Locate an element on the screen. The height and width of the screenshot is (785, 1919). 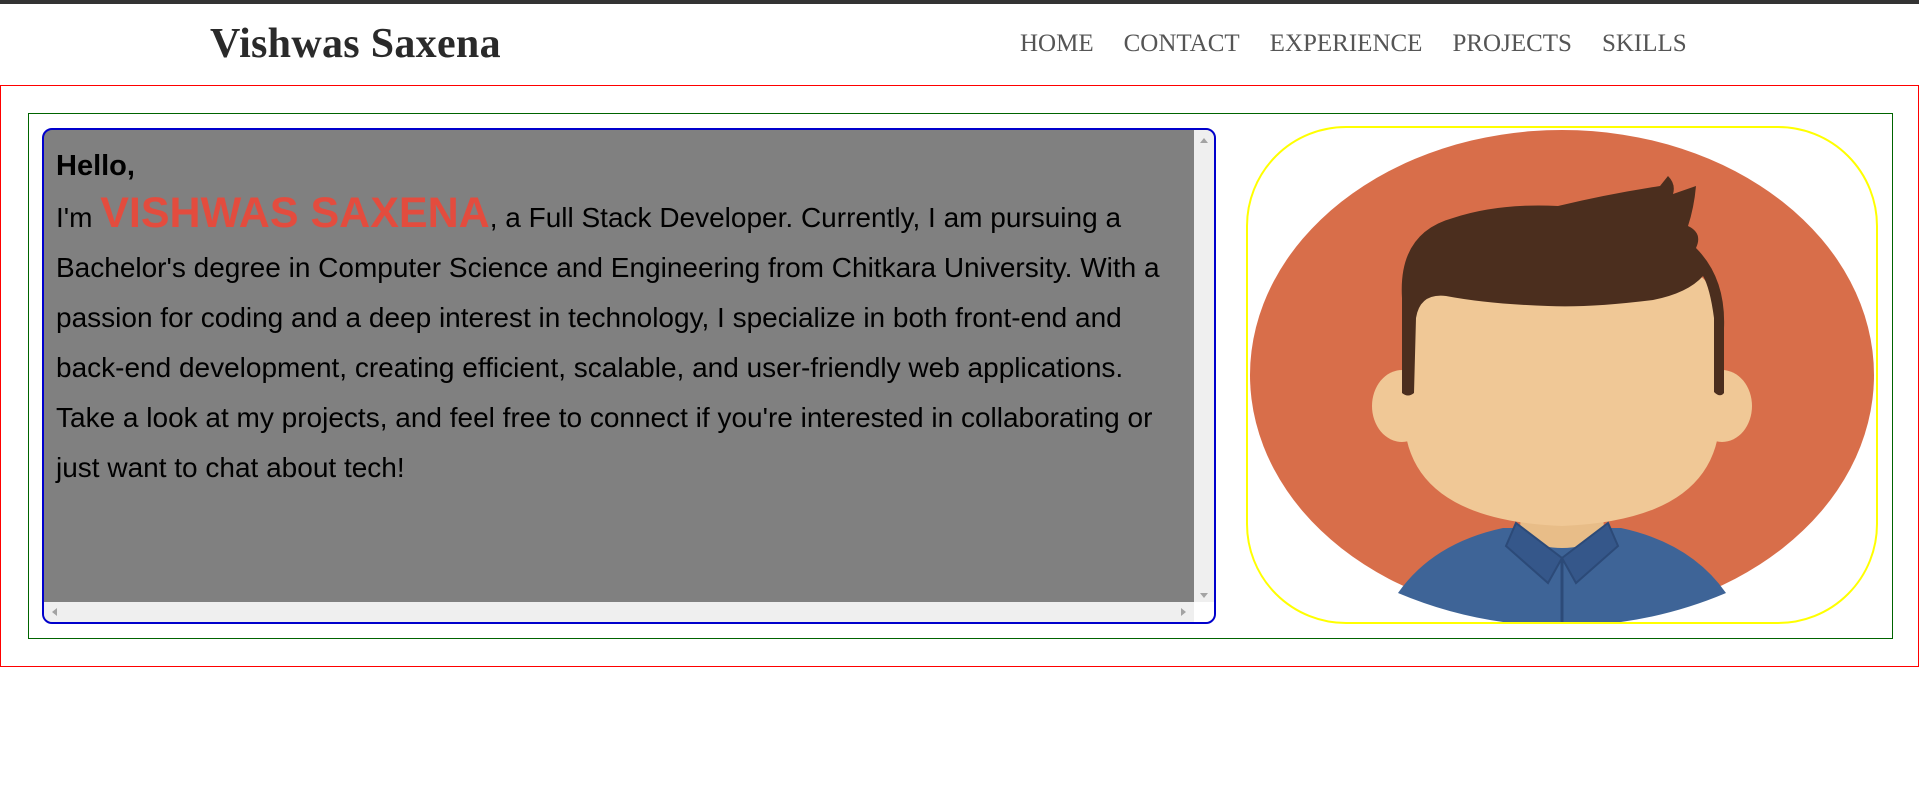
horizontal-scrollbar is located at coordinates (619, 612).